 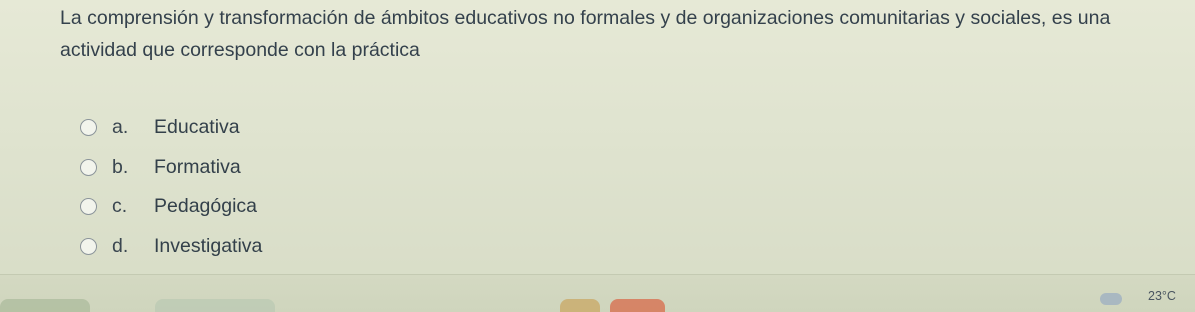 I want to click on option-label: Formativa, so click(x=197, y=166).